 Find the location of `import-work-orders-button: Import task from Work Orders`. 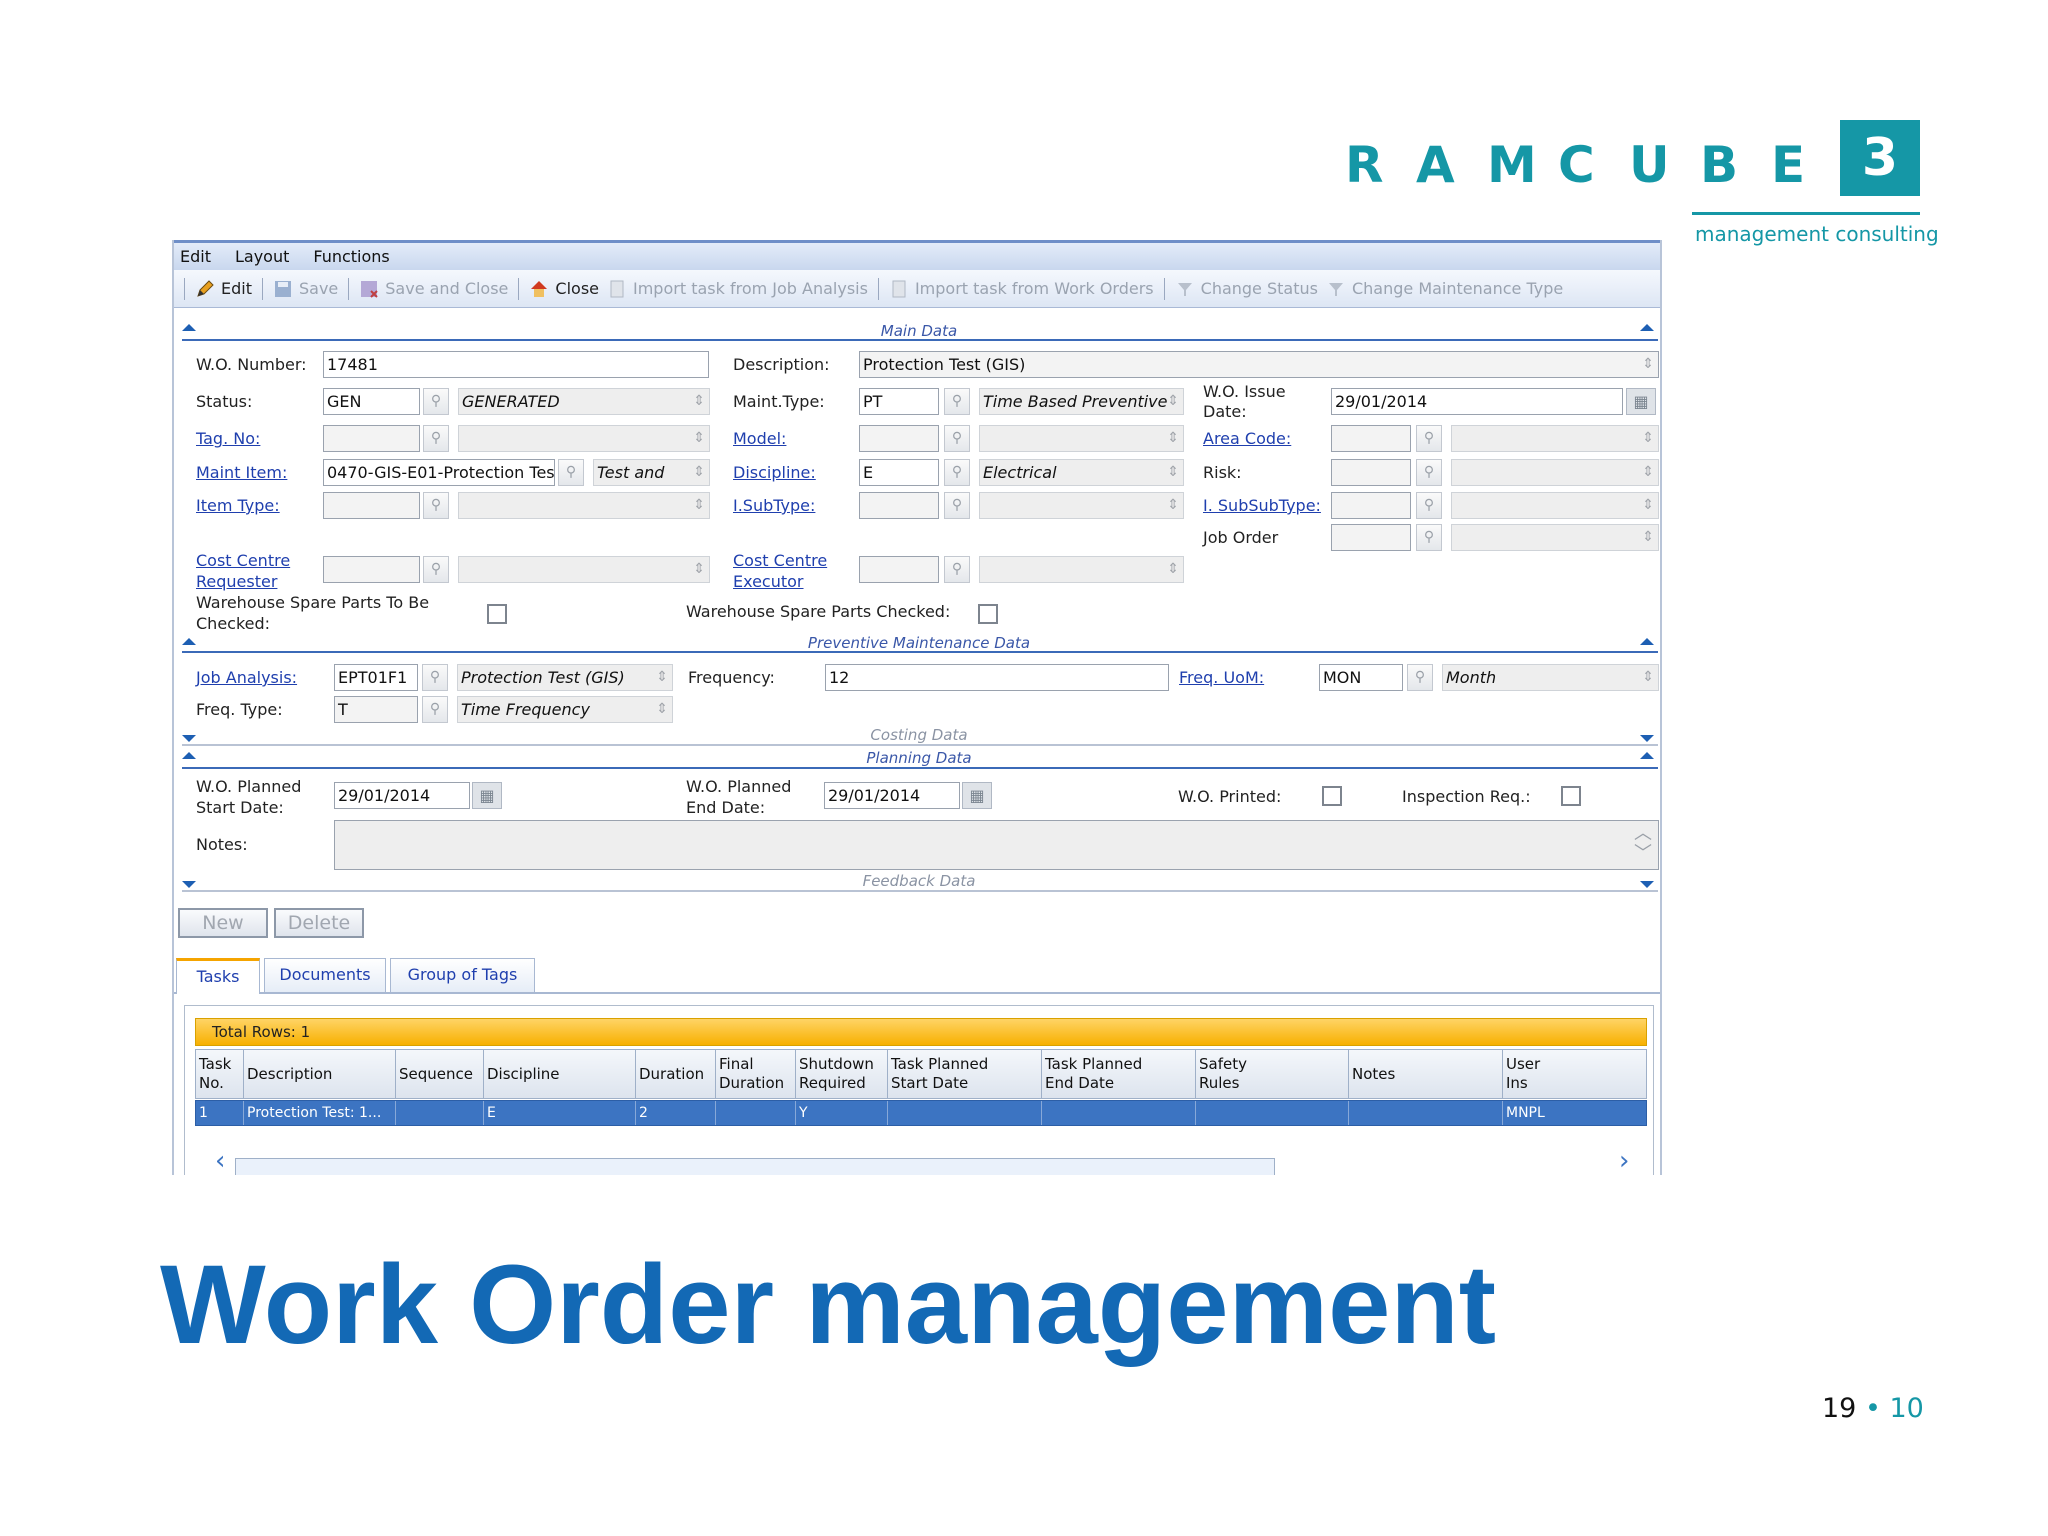

import-work-orders-button: Import task from Work Orders is located at coordinates (1021, 289).